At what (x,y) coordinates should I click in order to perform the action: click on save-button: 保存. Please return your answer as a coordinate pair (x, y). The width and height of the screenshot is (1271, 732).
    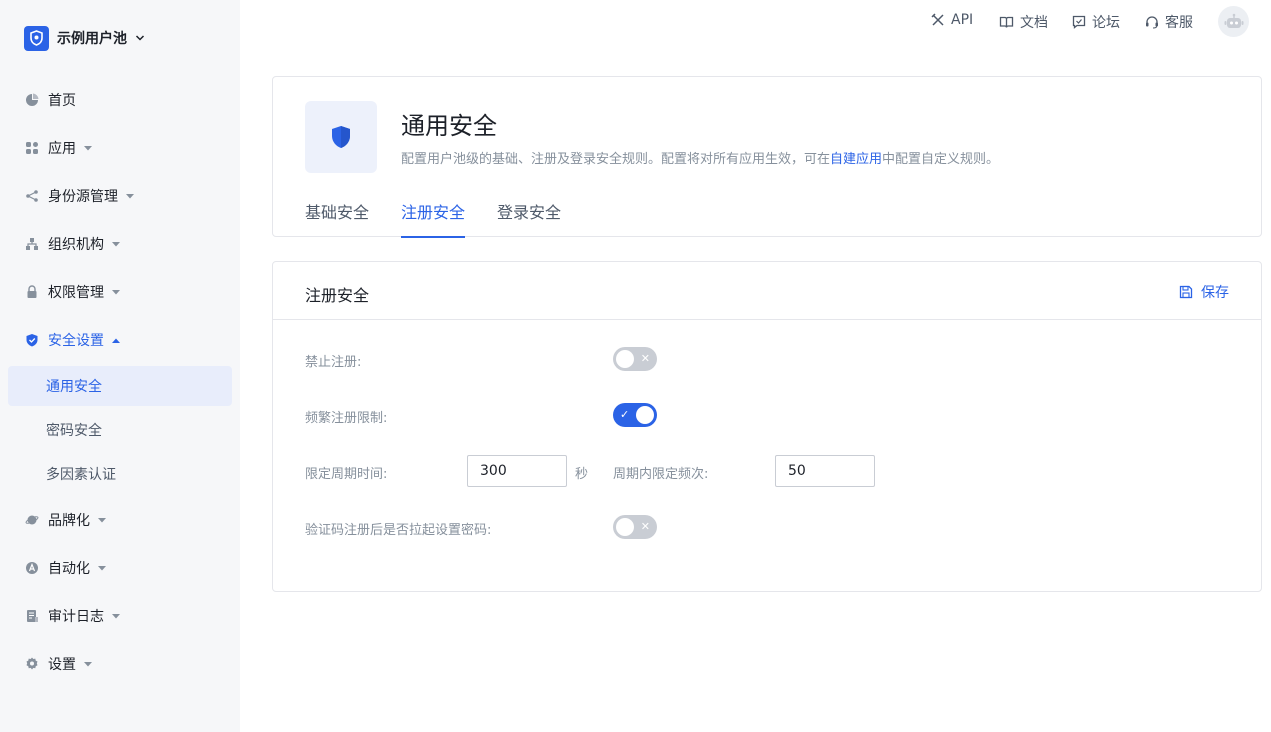
    Looking at the image, I should click on (1204, 292).